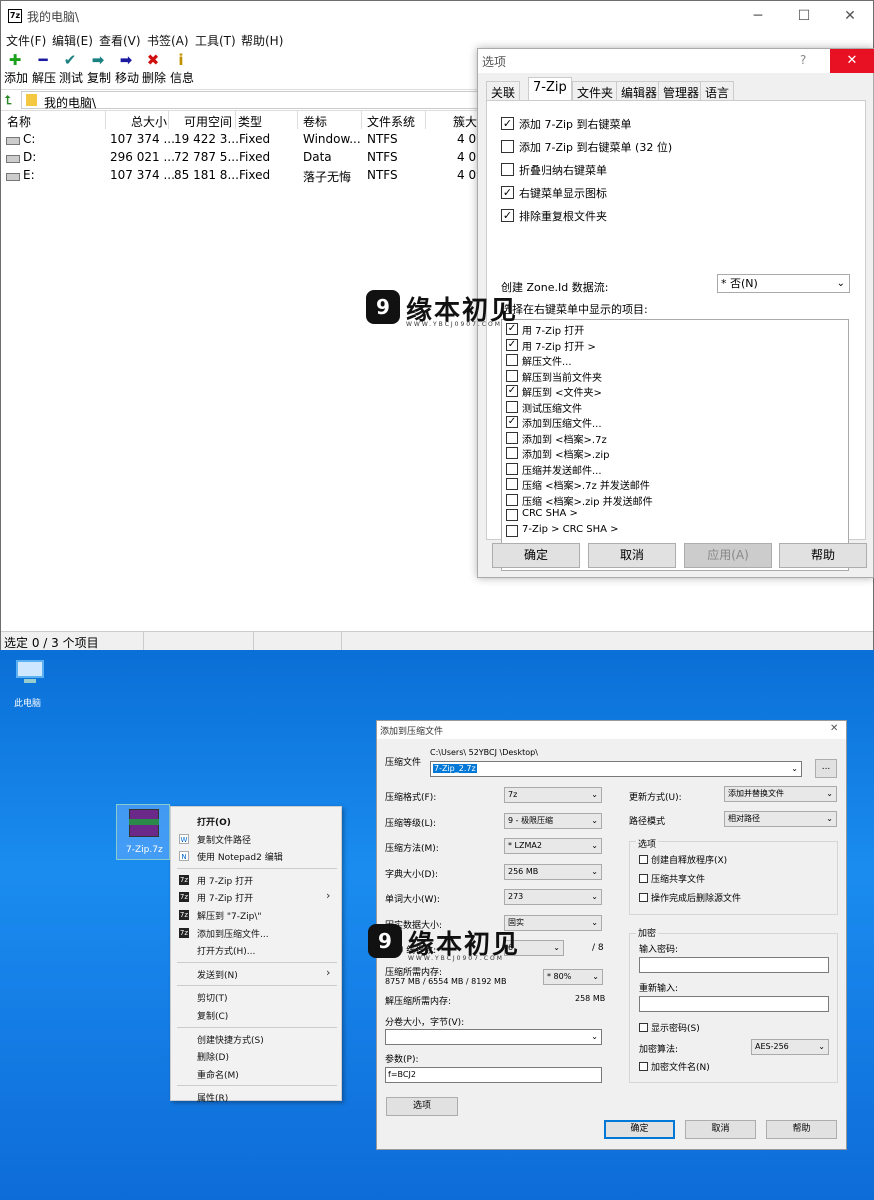 This screenshot has height=1200, width=874. Describe the element at coordinates (553, 871) in the screenshot. I see `compression-field-select: 256 MB ⌄` at that location.